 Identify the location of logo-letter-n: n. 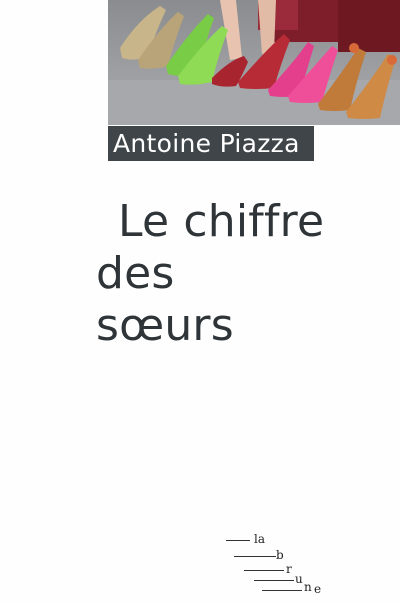
(308, 587).